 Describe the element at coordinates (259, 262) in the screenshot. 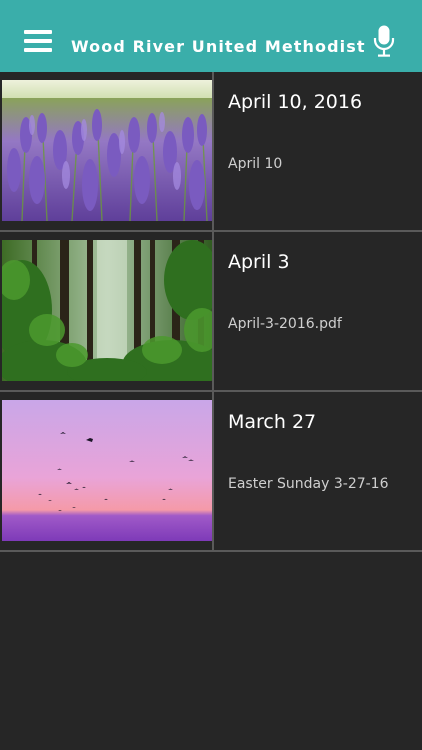

I see `sermon-title: April 3` at that location.